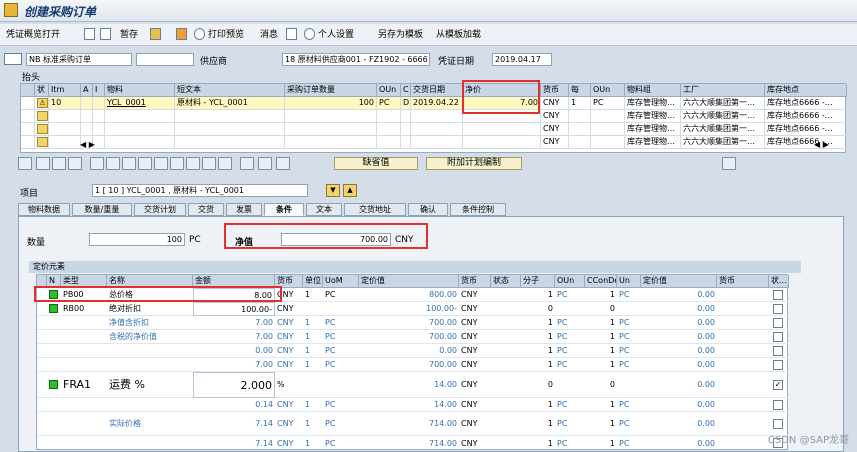 The height and width of the screenshot is (452, 857). I want to click on user-settings-icon, so click(309, 34).